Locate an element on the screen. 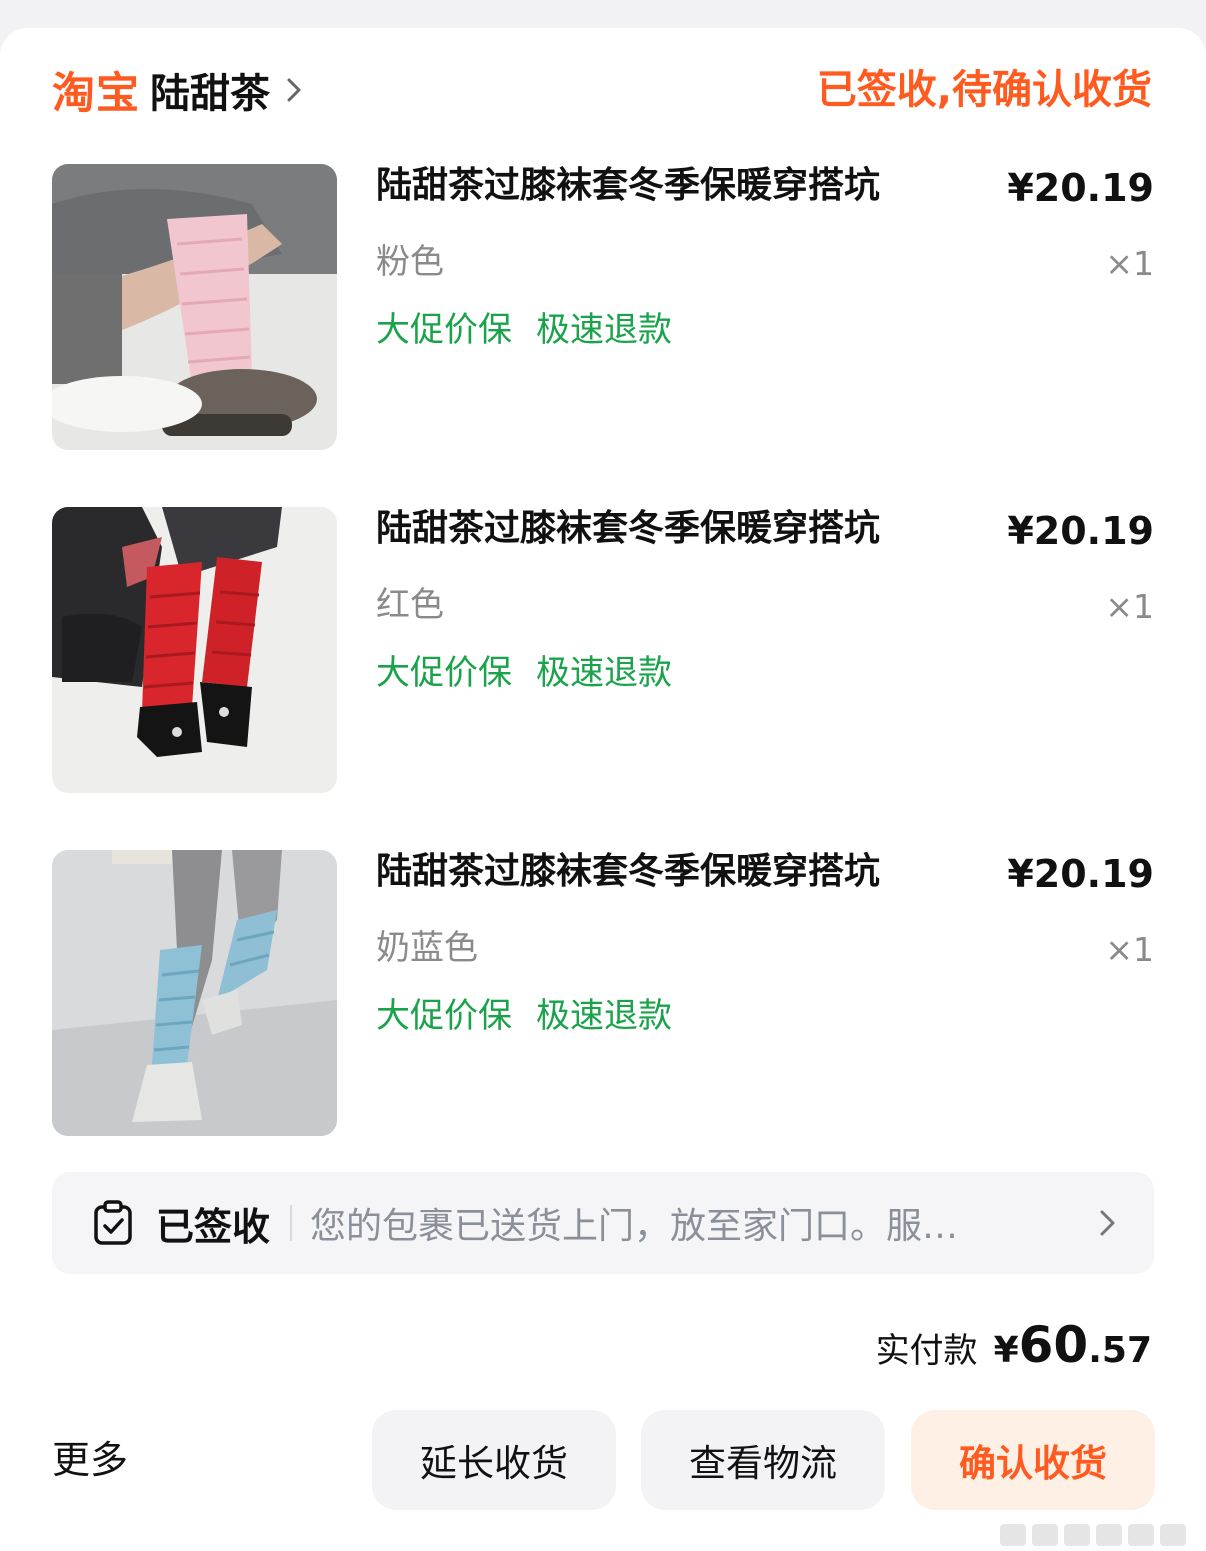  divider is located at coordinates (291, 1223).